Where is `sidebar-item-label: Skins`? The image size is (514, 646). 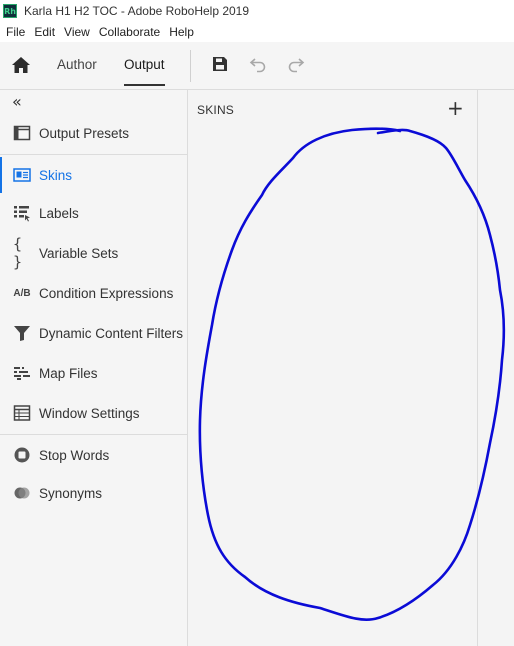
sidebar-item-label: Skins is located at coordinates (56, 175).